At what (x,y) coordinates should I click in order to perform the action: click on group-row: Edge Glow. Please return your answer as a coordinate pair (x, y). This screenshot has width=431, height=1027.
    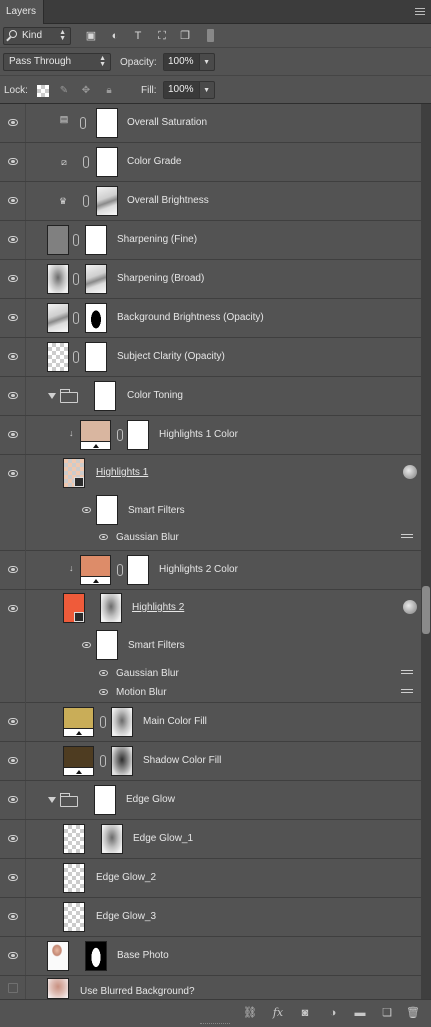
    Looking at the image, I should click on (210, 800).